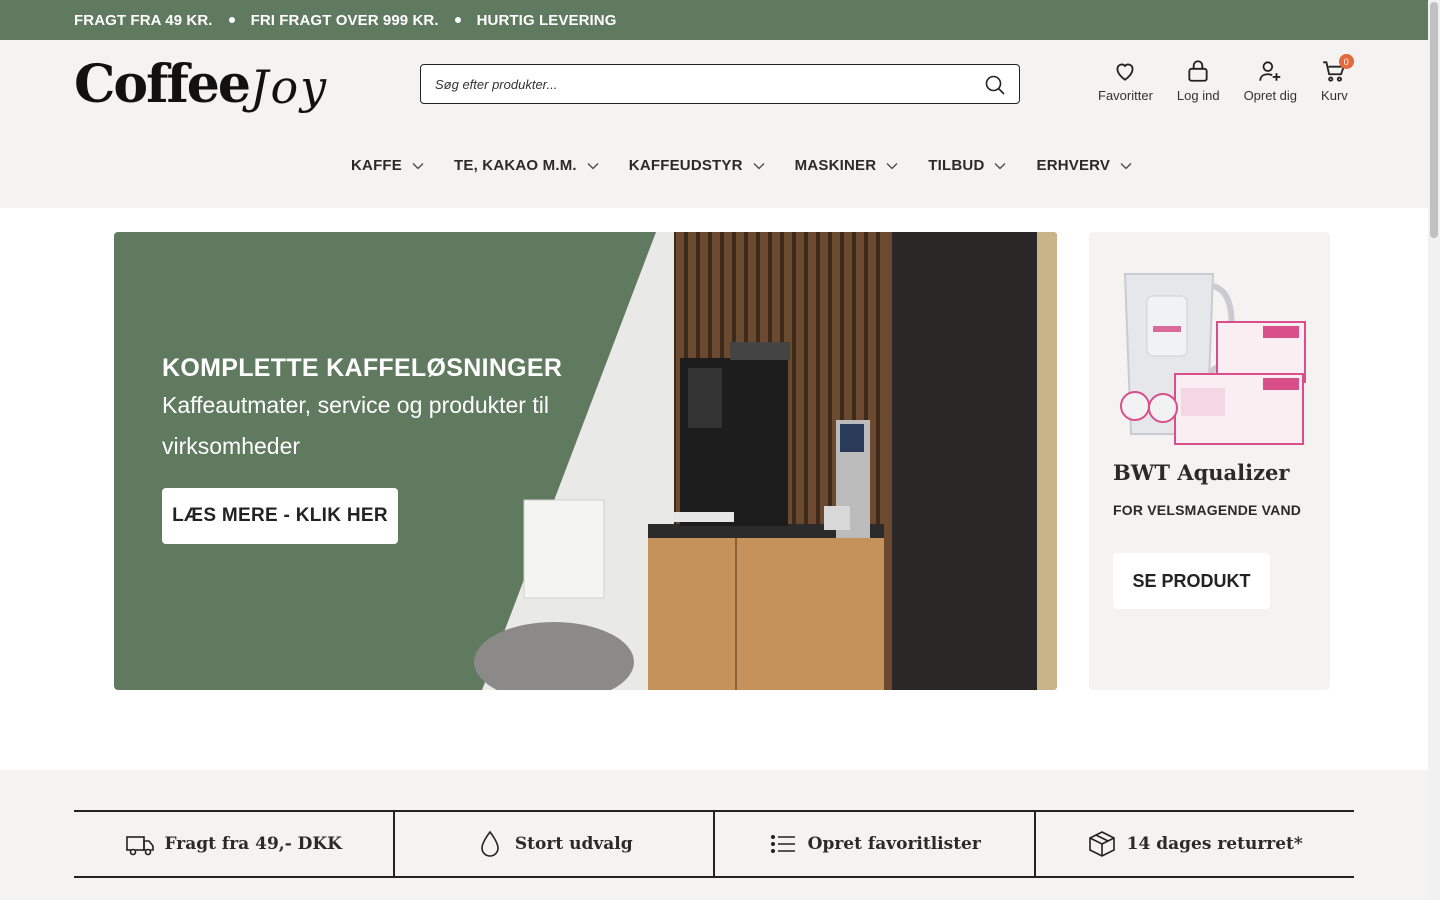 The width and height of the screenshot is (1440, 900). I want to click on water-drop-icon, so click(490, 843).